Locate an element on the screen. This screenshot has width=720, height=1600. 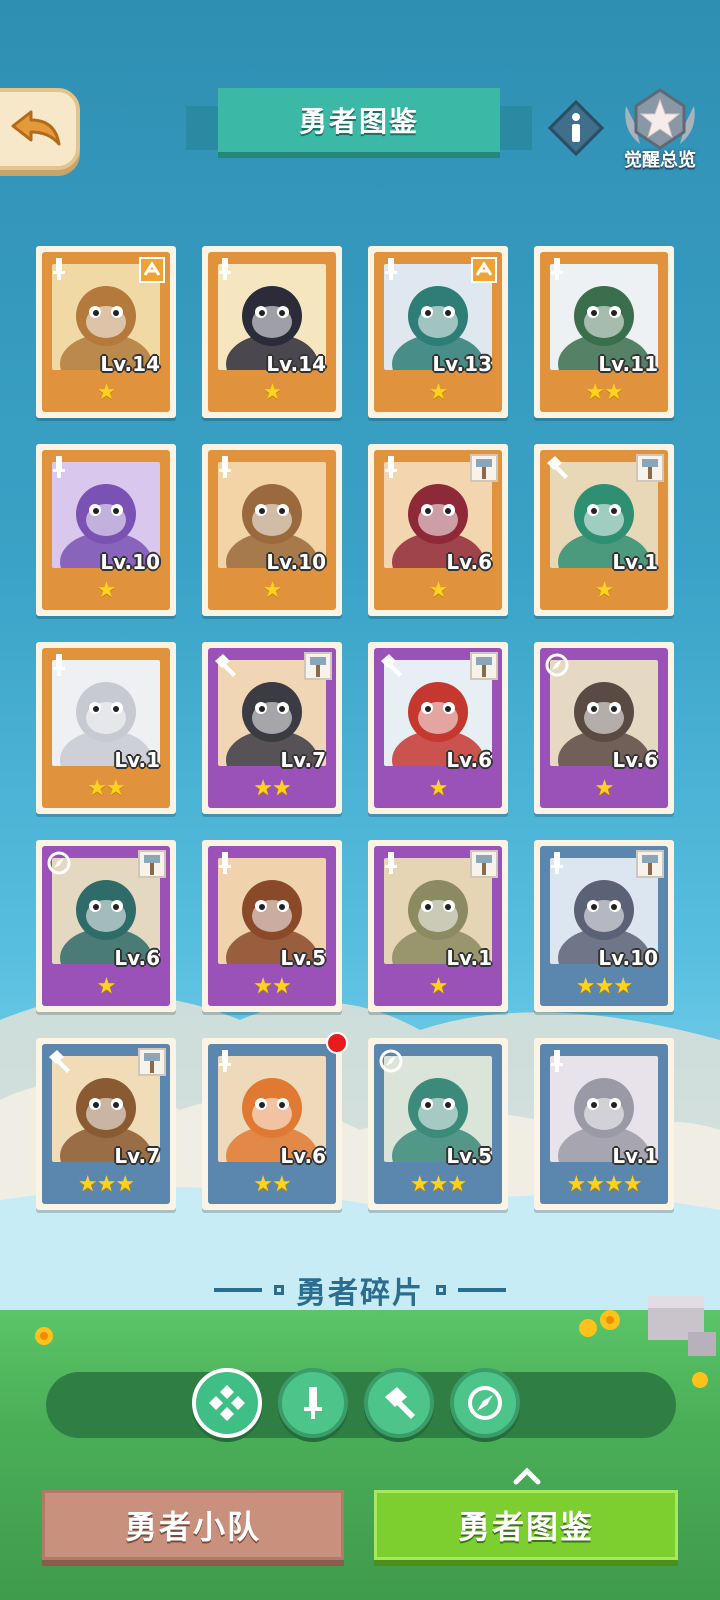
divider-line is located at coordinates (238, 1290).